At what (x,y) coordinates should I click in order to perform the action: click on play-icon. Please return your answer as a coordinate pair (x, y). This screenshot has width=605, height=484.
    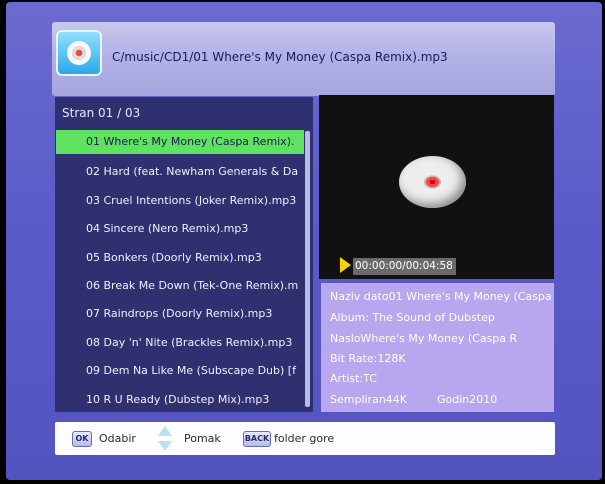
    Looking at the image, I should click on (345, 265).